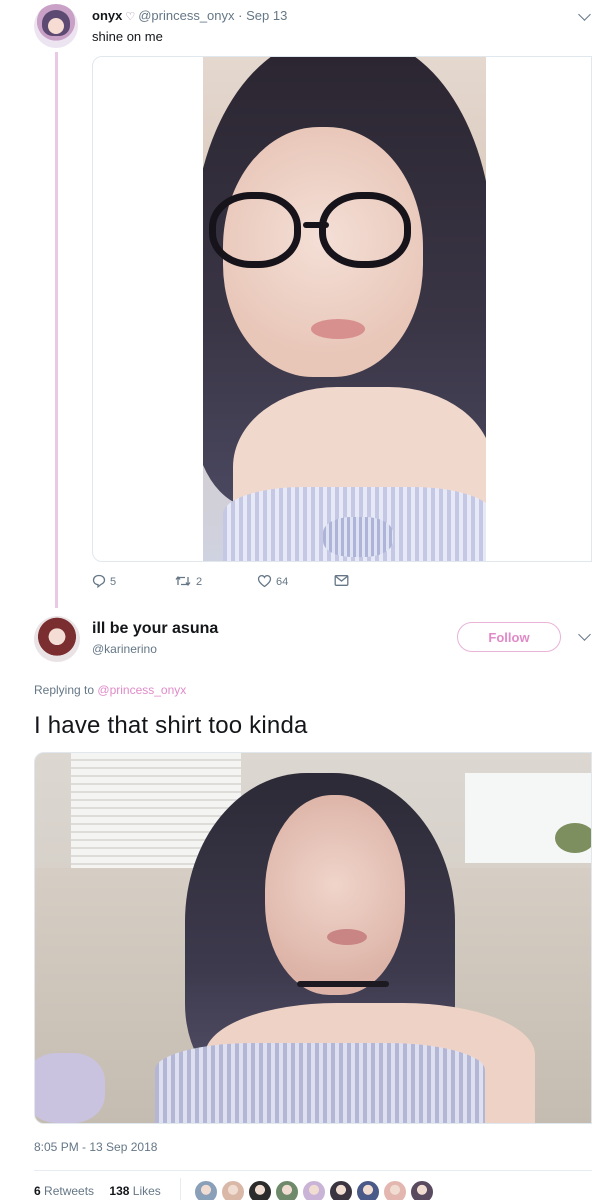 This screenshot has width=592, height=1200. I want to click on retweet-count: 2, so click(199, 582).